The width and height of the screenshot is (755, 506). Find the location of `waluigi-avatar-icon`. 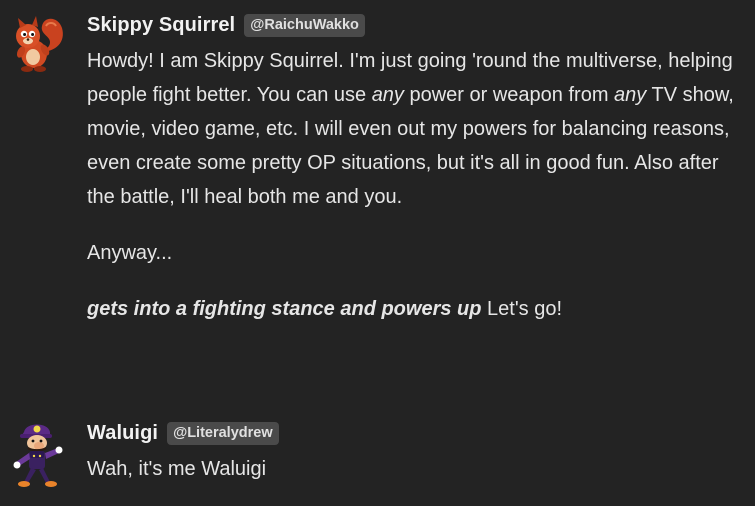

waluigi-avatar-icon is located at coordinates (39, 455).